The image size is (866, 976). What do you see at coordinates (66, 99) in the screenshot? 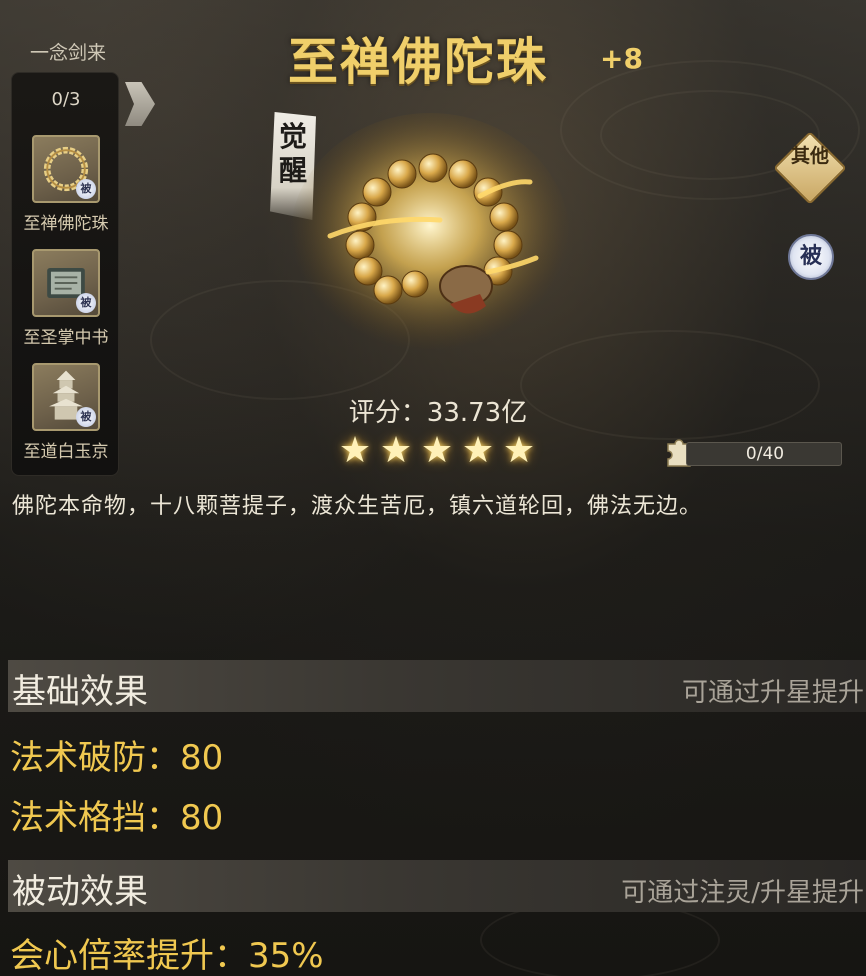
I see `set-count: 0/3` at bounding box center [66, 99].